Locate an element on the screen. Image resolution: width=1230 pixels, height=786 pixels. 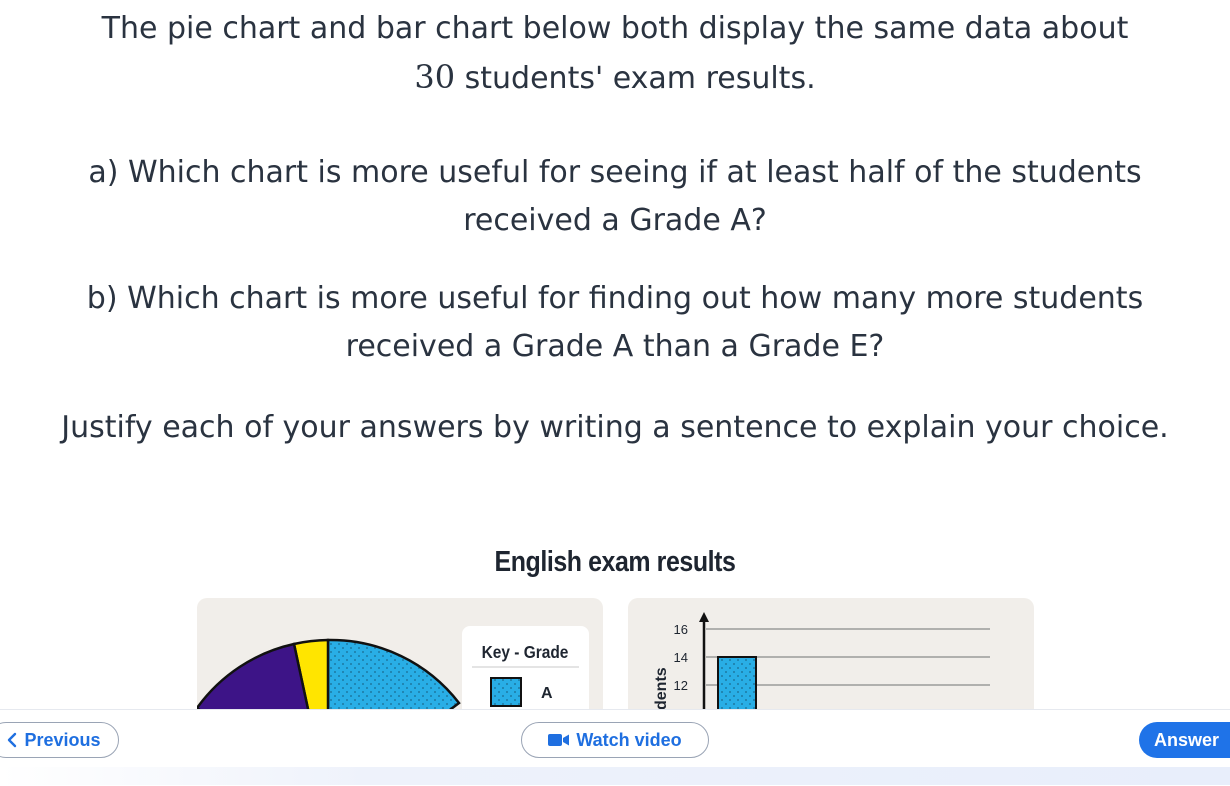
y-tick-label: 14 is located at coordinates (681, 657).